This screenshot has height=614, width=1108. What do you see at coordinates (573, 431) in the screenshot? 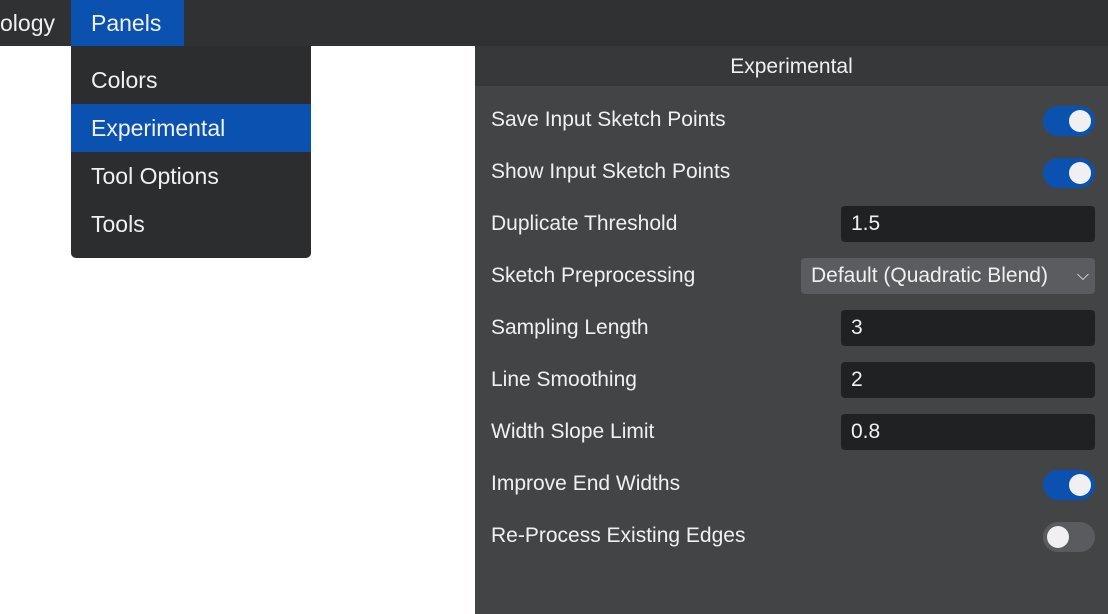
I see `row-label: Width Slope Limit` at bounding box center [573, 431].